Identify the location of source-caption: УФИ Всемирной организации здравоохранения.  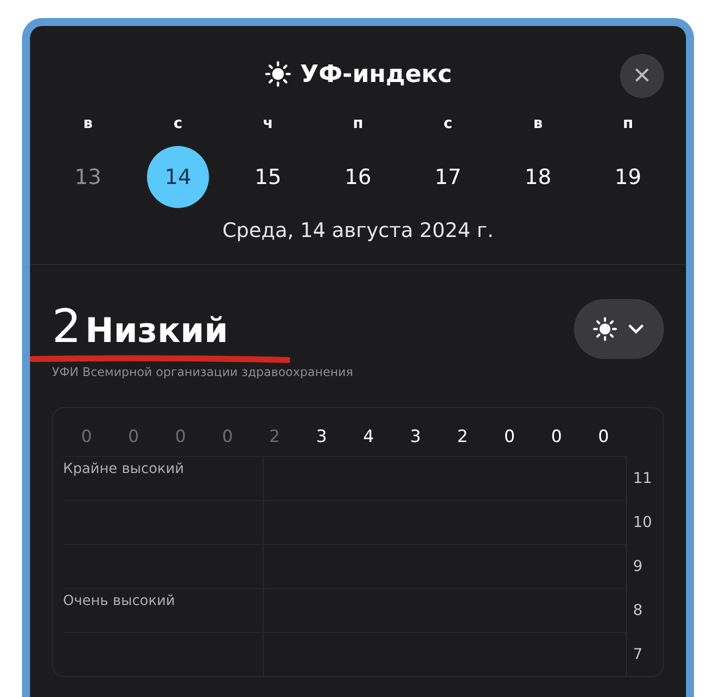
(203, 372).